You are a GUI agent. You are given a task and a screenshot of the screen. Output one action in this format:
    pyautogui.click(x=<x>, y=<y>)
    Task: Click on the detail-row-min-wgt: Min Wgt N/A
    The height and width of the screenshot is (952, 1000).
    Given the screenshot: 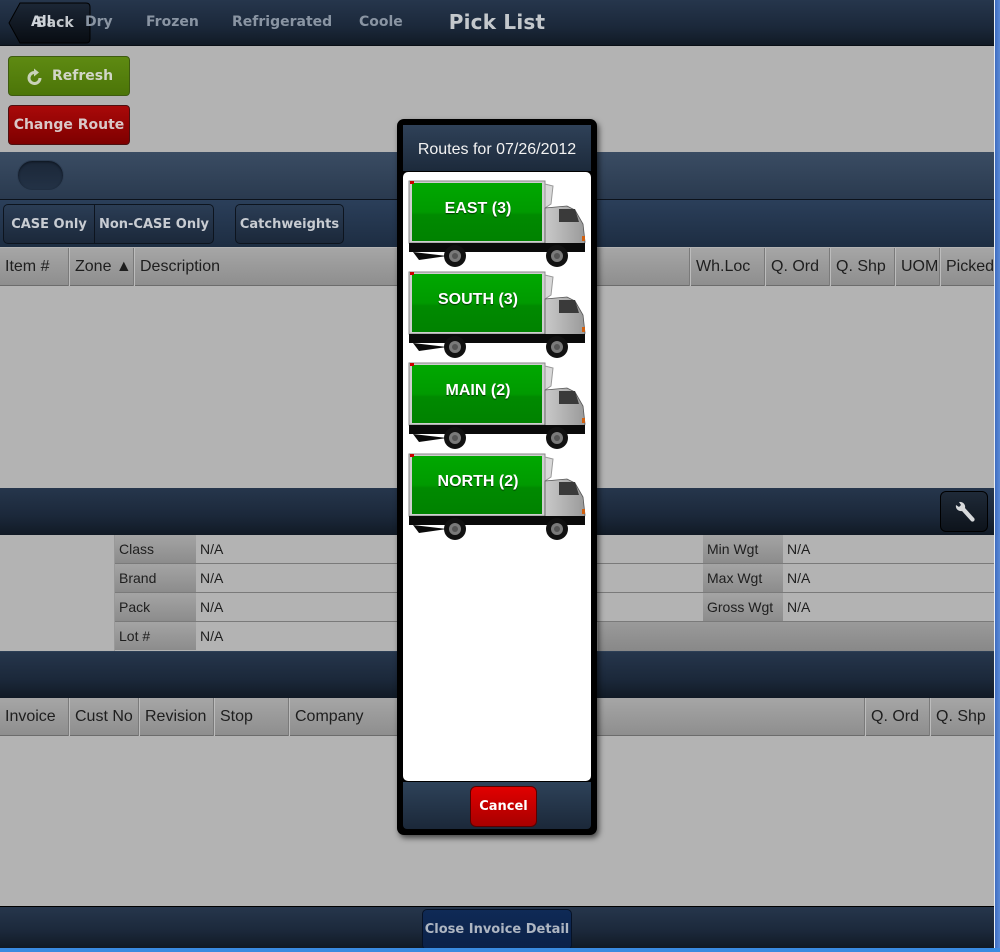 What is the action you would take?
    pyautogui.click(x=796, y=549)
    